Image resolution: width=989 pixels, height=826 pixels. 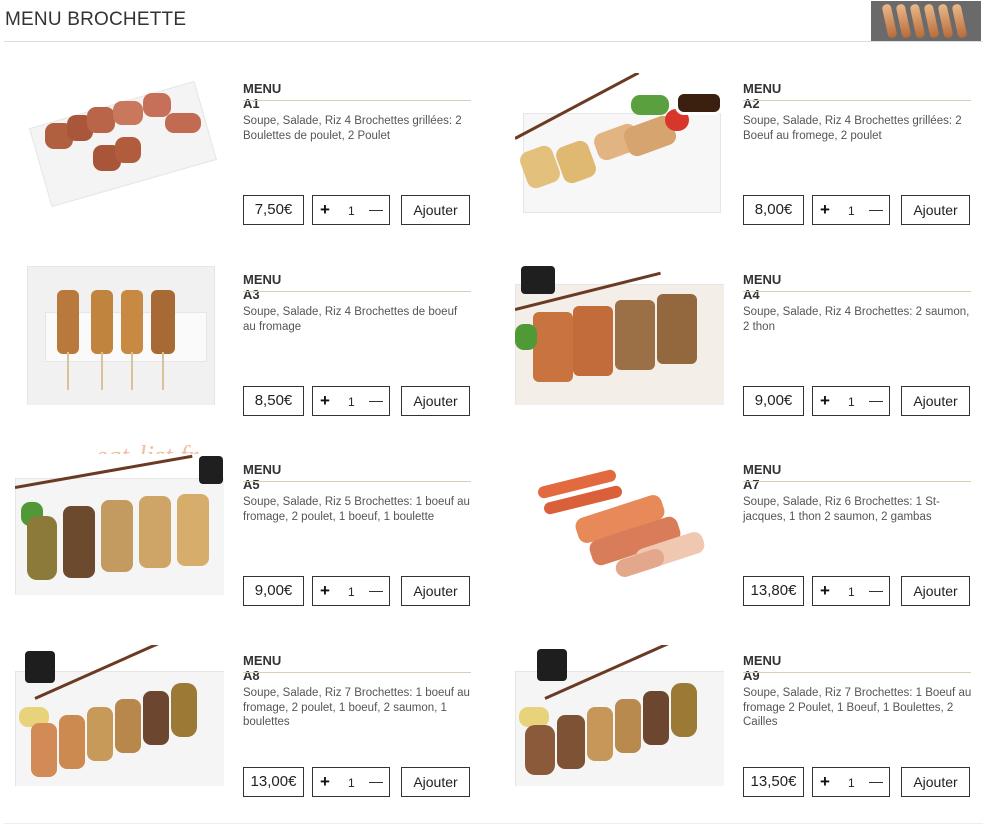 I want to click on price-box: 13,00€, so click(x=273, y=782).